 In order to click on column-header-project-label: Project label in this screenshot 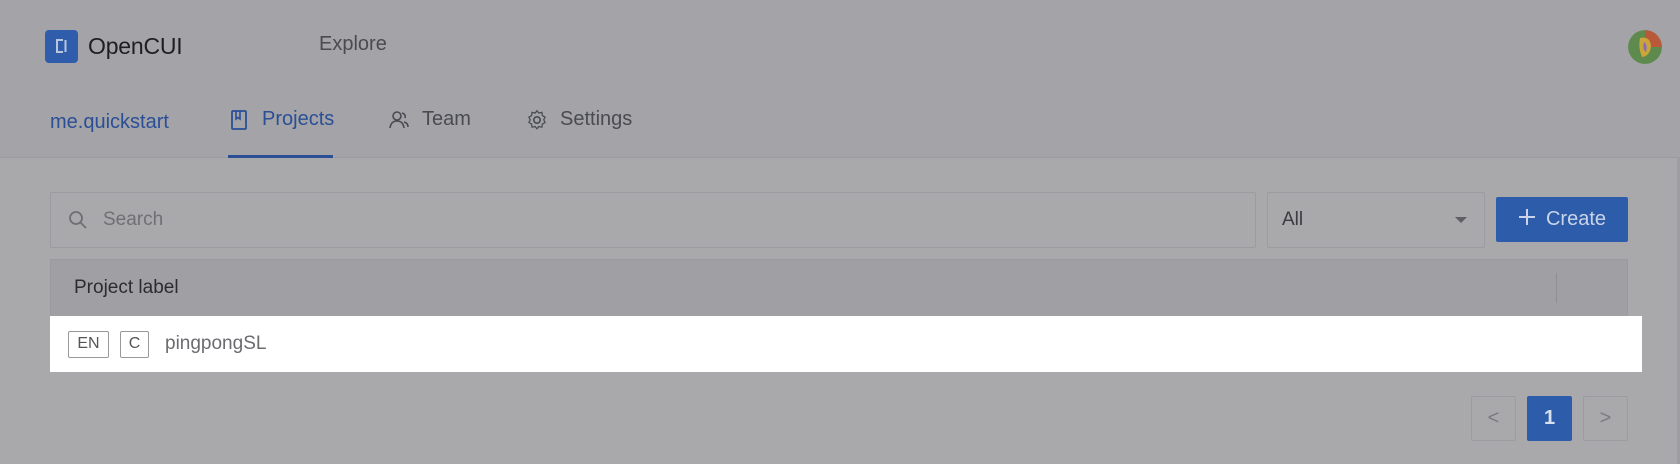, I will do `click(126, 287)`.